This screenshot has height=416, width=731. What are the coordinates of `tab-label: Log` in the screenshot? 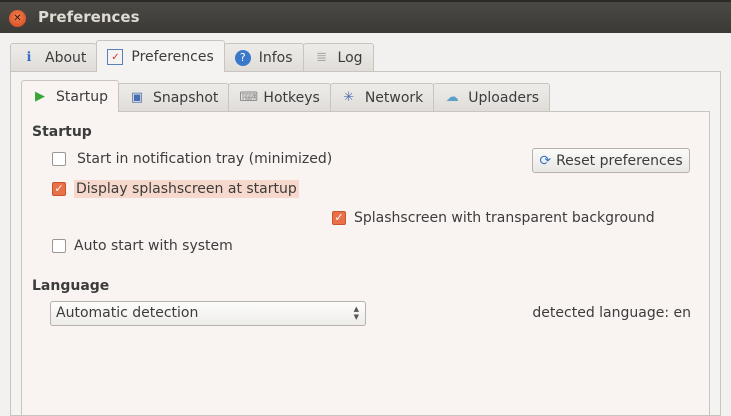 It's located at (350, 57).